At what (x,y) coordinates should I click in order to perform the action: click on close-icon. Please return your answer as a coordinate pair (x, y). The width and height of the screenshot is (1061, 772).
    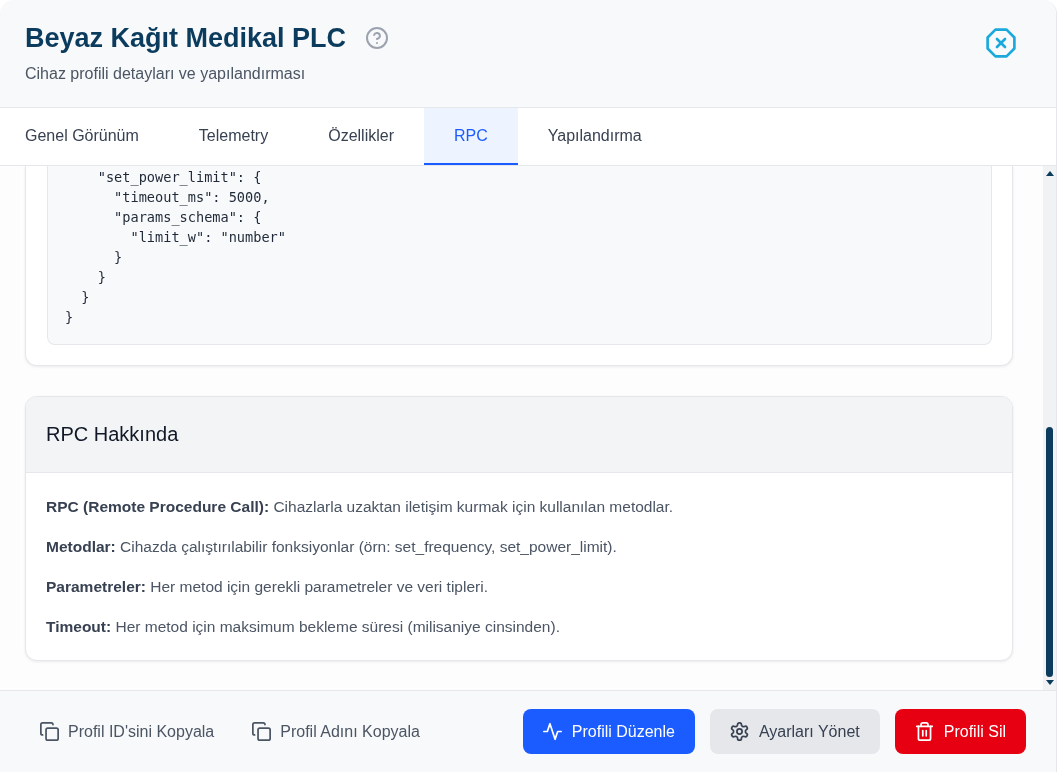
    Looking at the image, I should click on (1001, 43).